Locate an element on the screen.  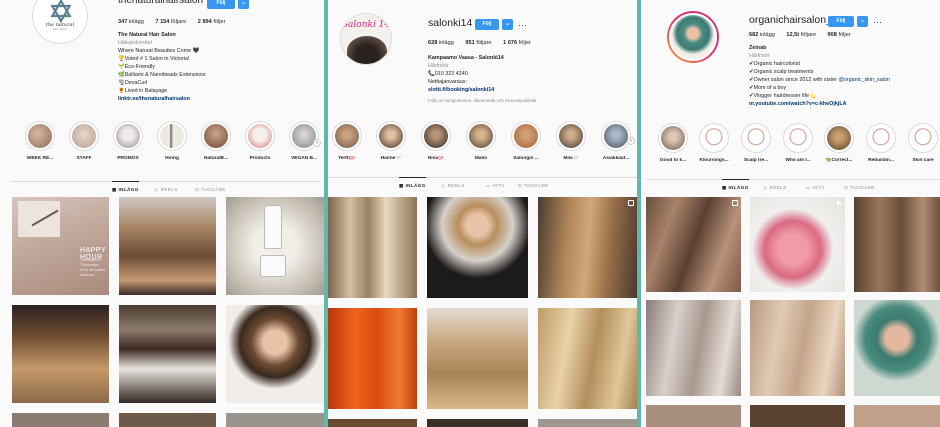
profile-stats: 347 inlägg 7 154 följare 2 894 följer is located at coordinates (176, 22).